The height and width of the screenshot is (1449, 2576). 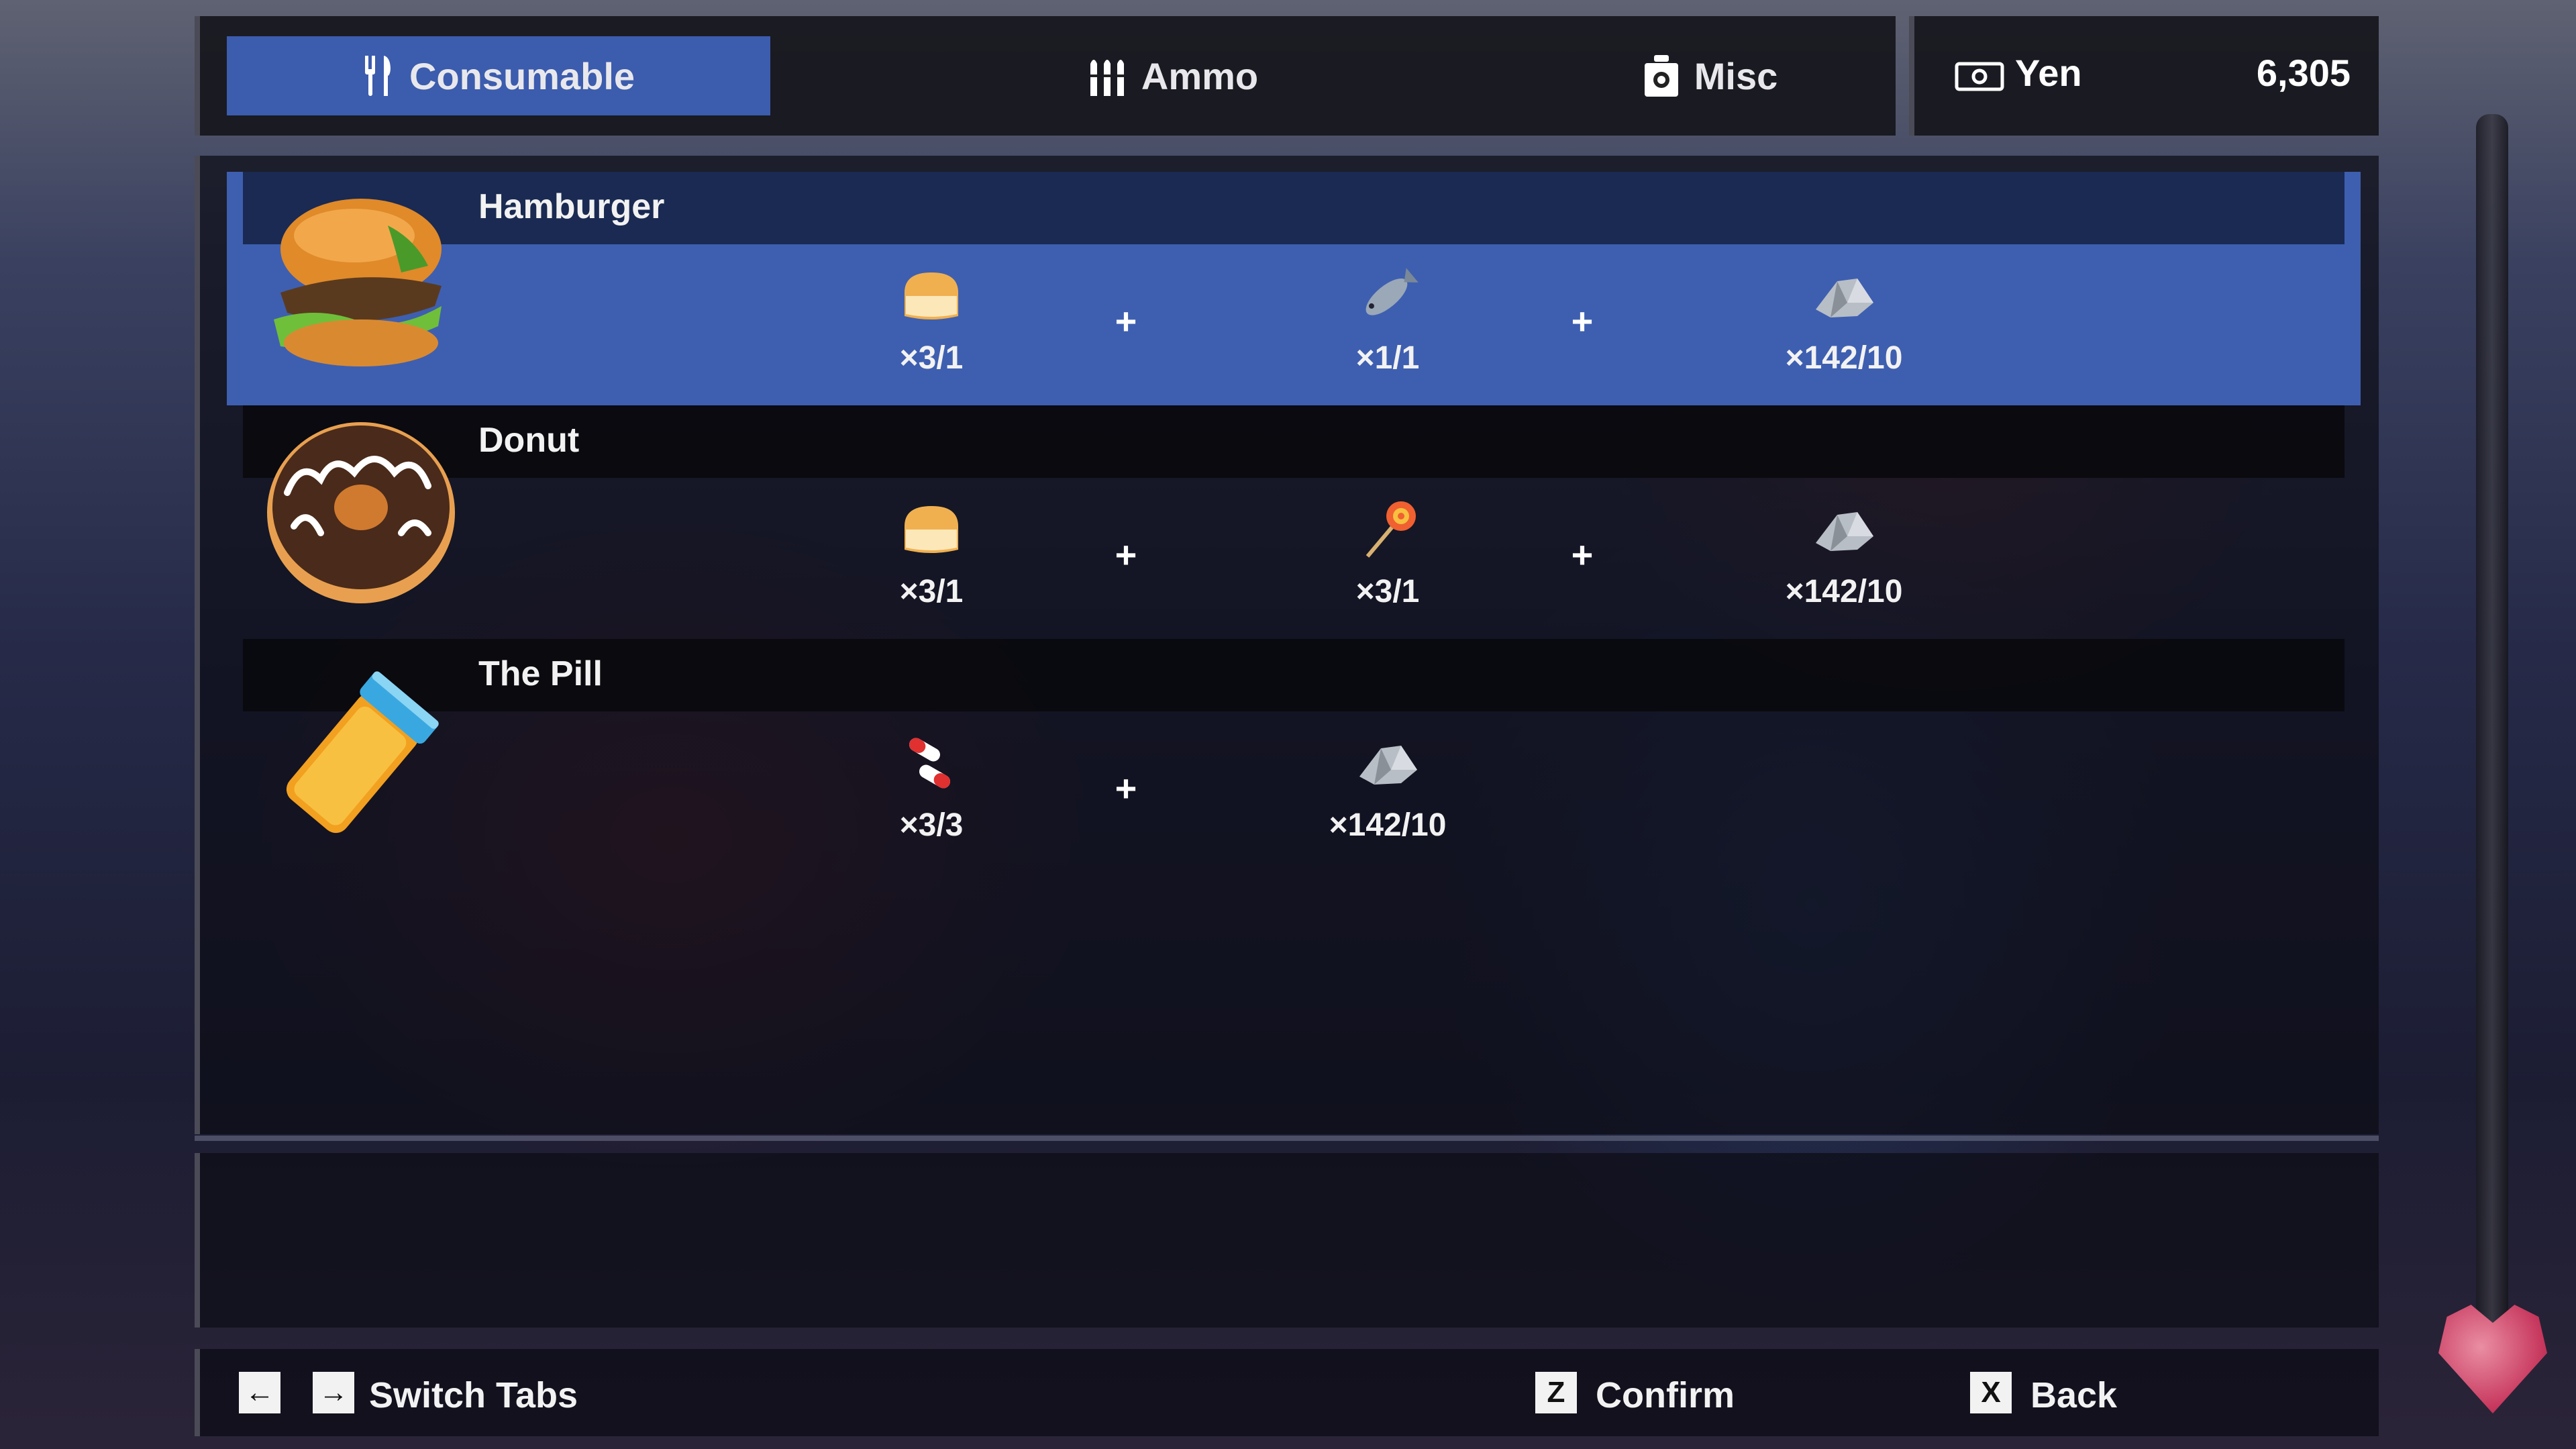 What do you see at coordinates (1108, 75) in the screenshot?
I see `ammo-icon` at bounding box center [1108, 75].